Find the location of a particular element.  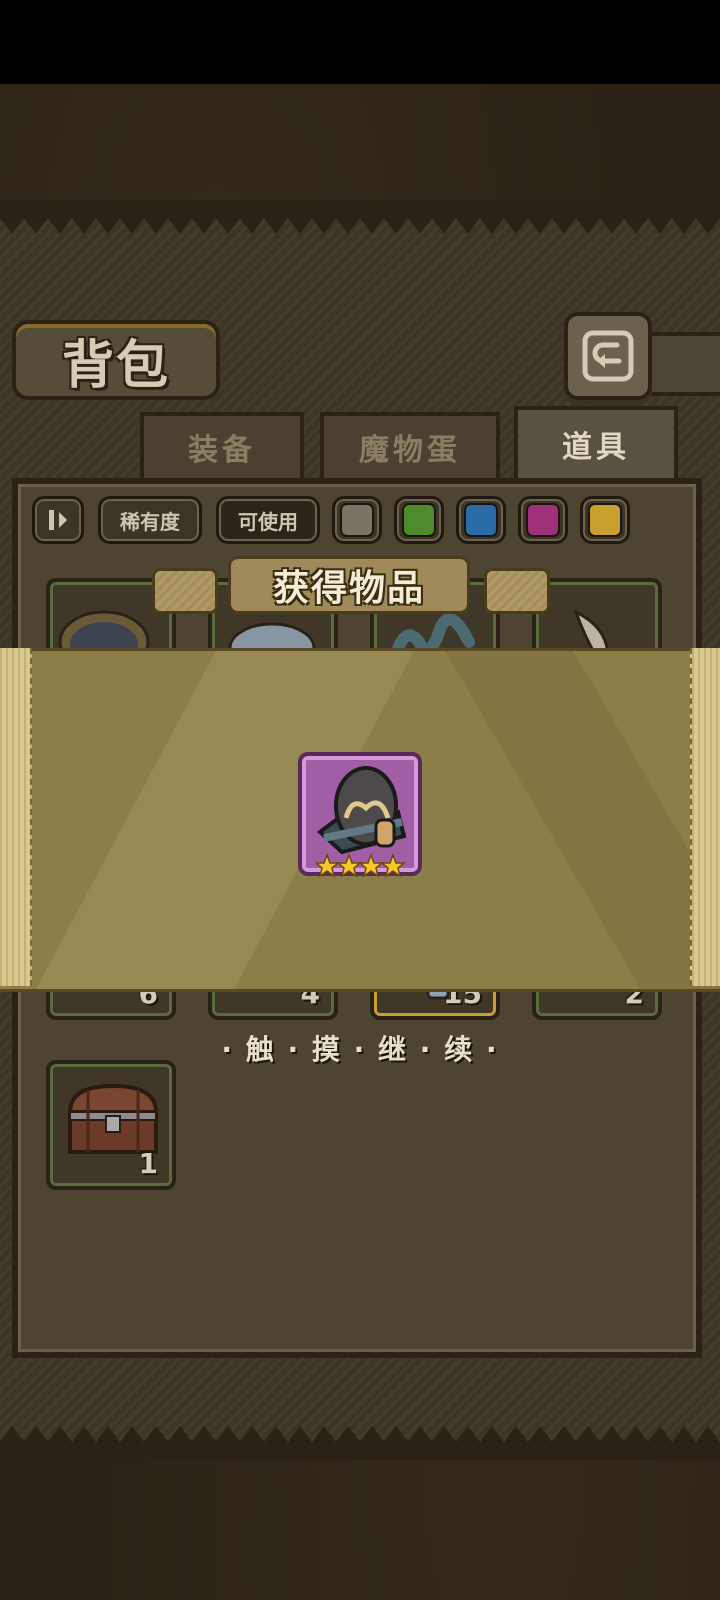

back-button-base is located at coordinates (680, 364).